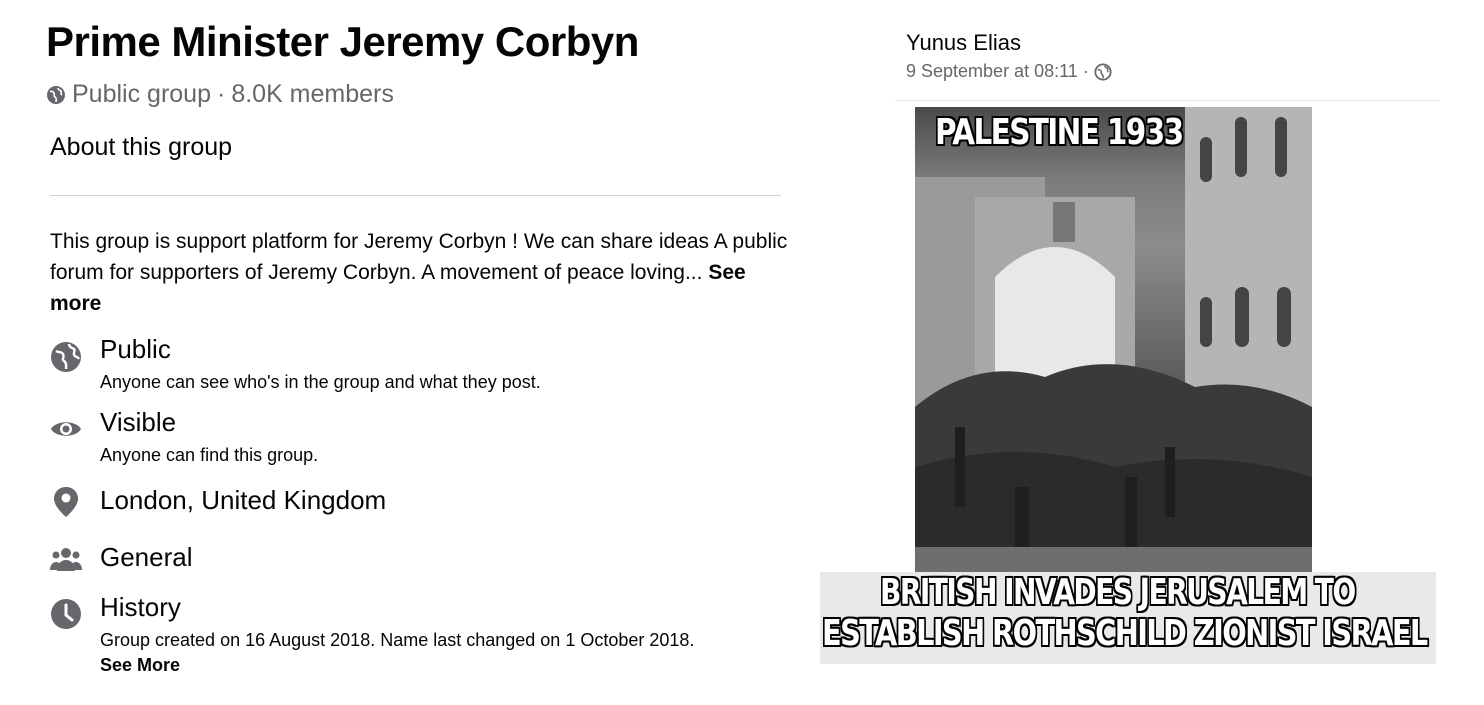 Image resolution: width=1484 pixels, height=705 pixels. What do you see at coordinates (141, 147) in the screenshot?
I see `about-heading: About this group` at bounding box center [141, 147].